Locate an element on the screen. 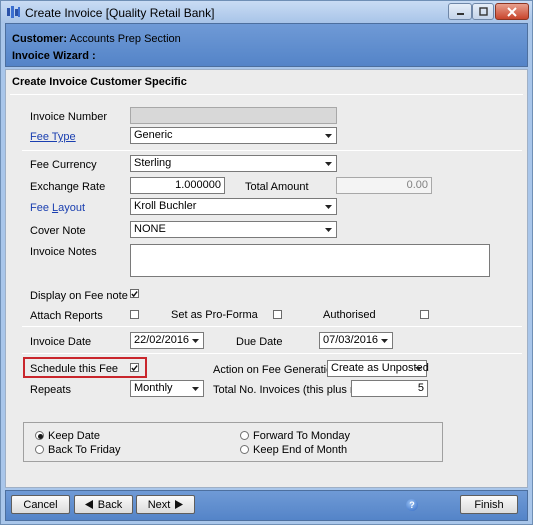 The image size is (533, 525). forward-to-monday-radio is located at coordinates (244, 435).